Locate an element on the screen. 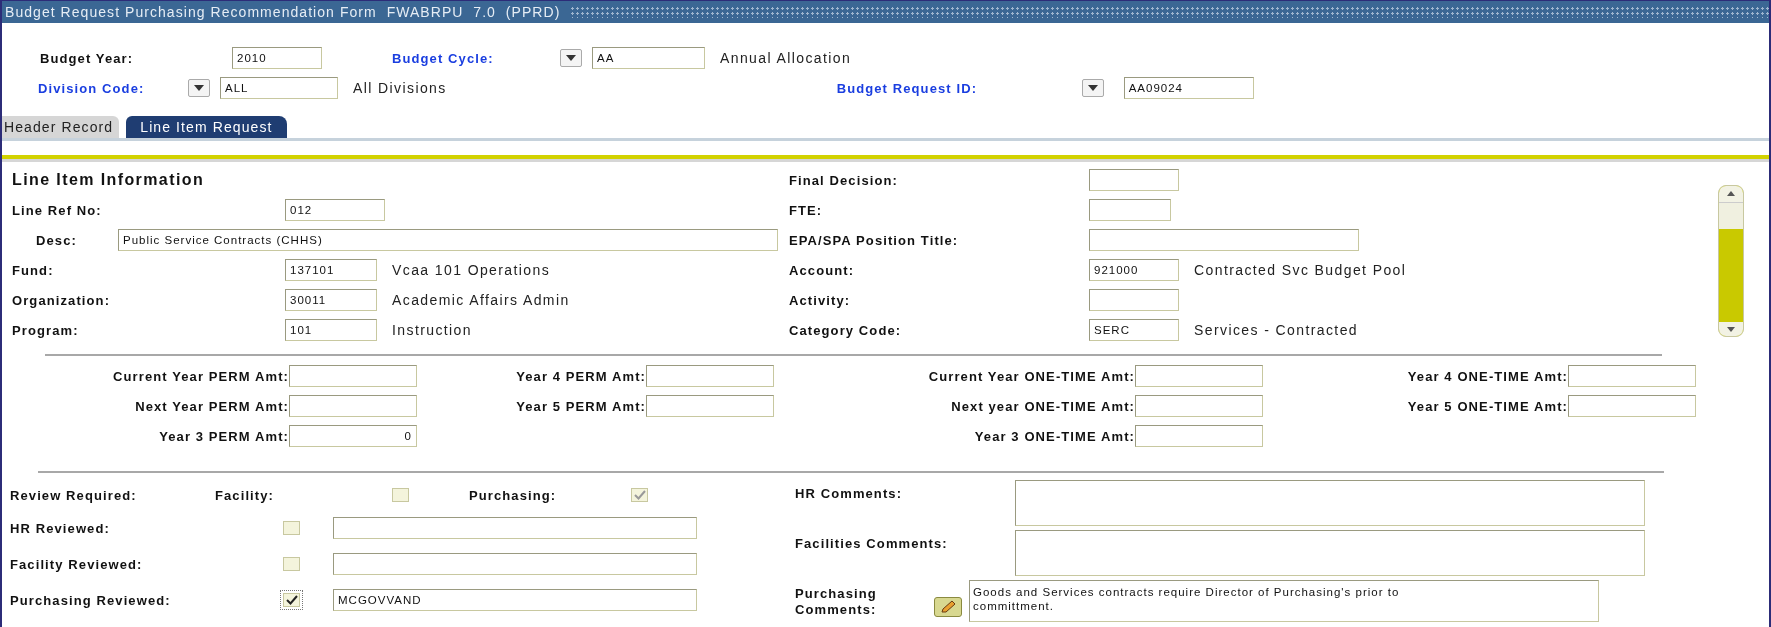 This screenshot has width=1771, height=627. scroll-down-icon is located at coordinates (1731, 329).